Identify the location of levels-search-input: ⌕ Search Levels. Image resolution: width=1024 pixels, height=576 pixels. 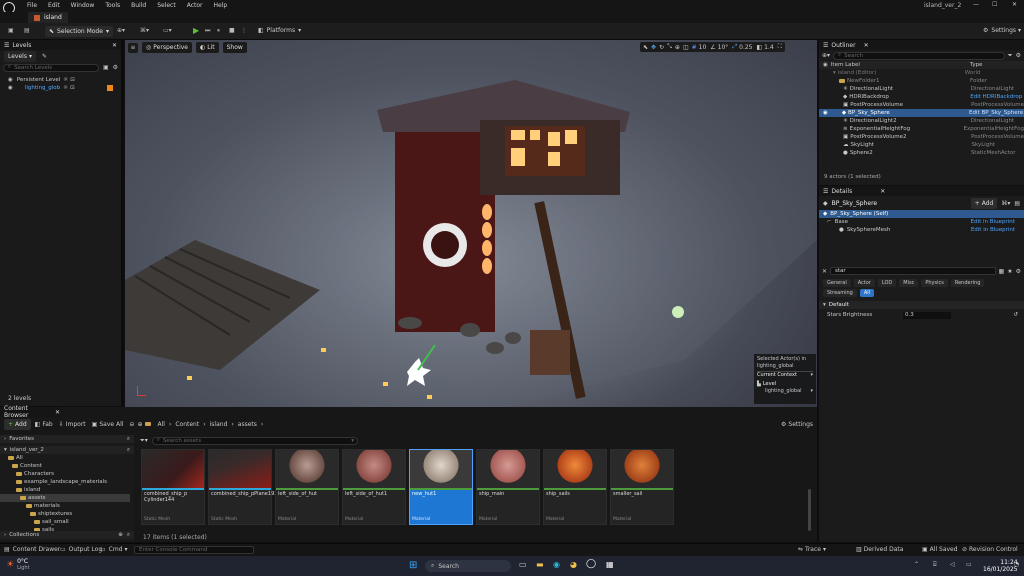
(51, 67).